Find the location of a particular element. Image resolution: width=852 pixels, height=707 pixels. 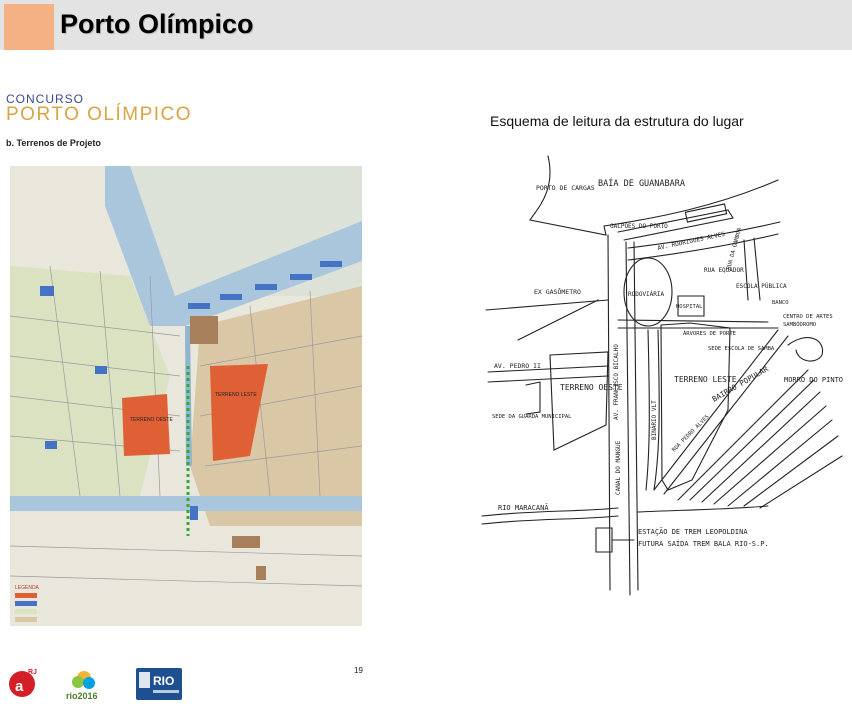

document-heading: PORTO OLÍMPICO is located at coordinates (99, 114).